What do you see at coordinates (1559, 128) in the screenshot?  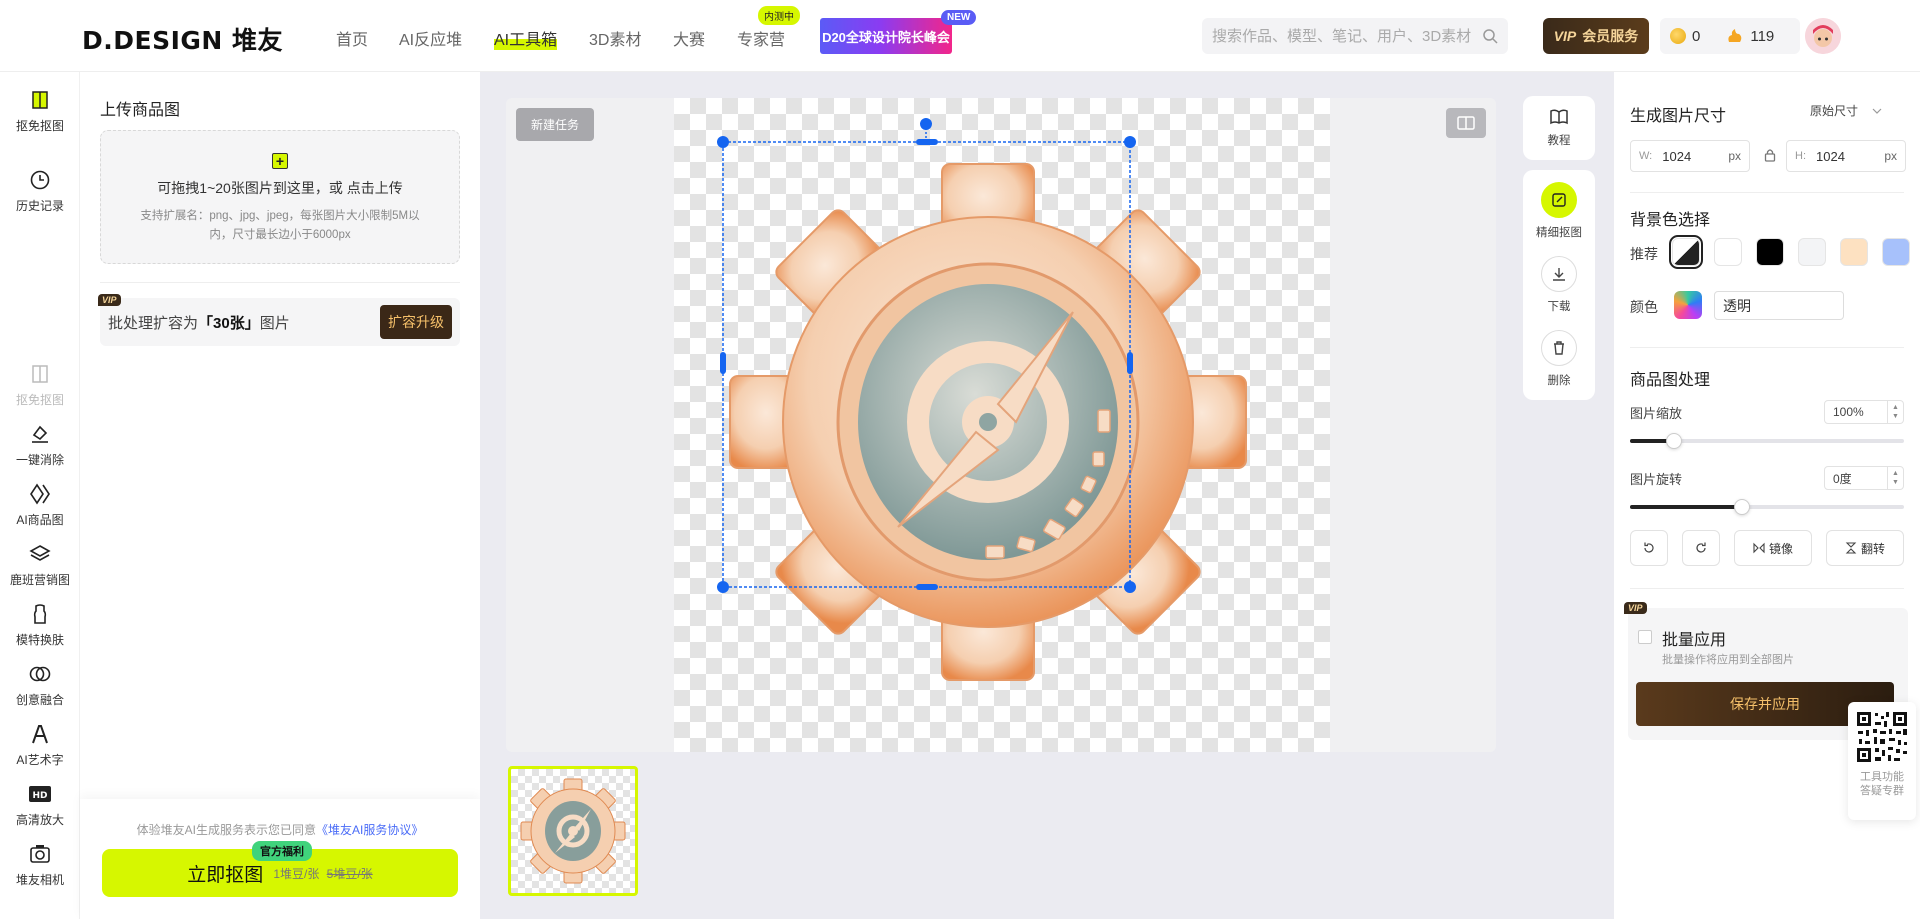 I see `tutorial-button: 教程` at bounding box center [1559, 128].